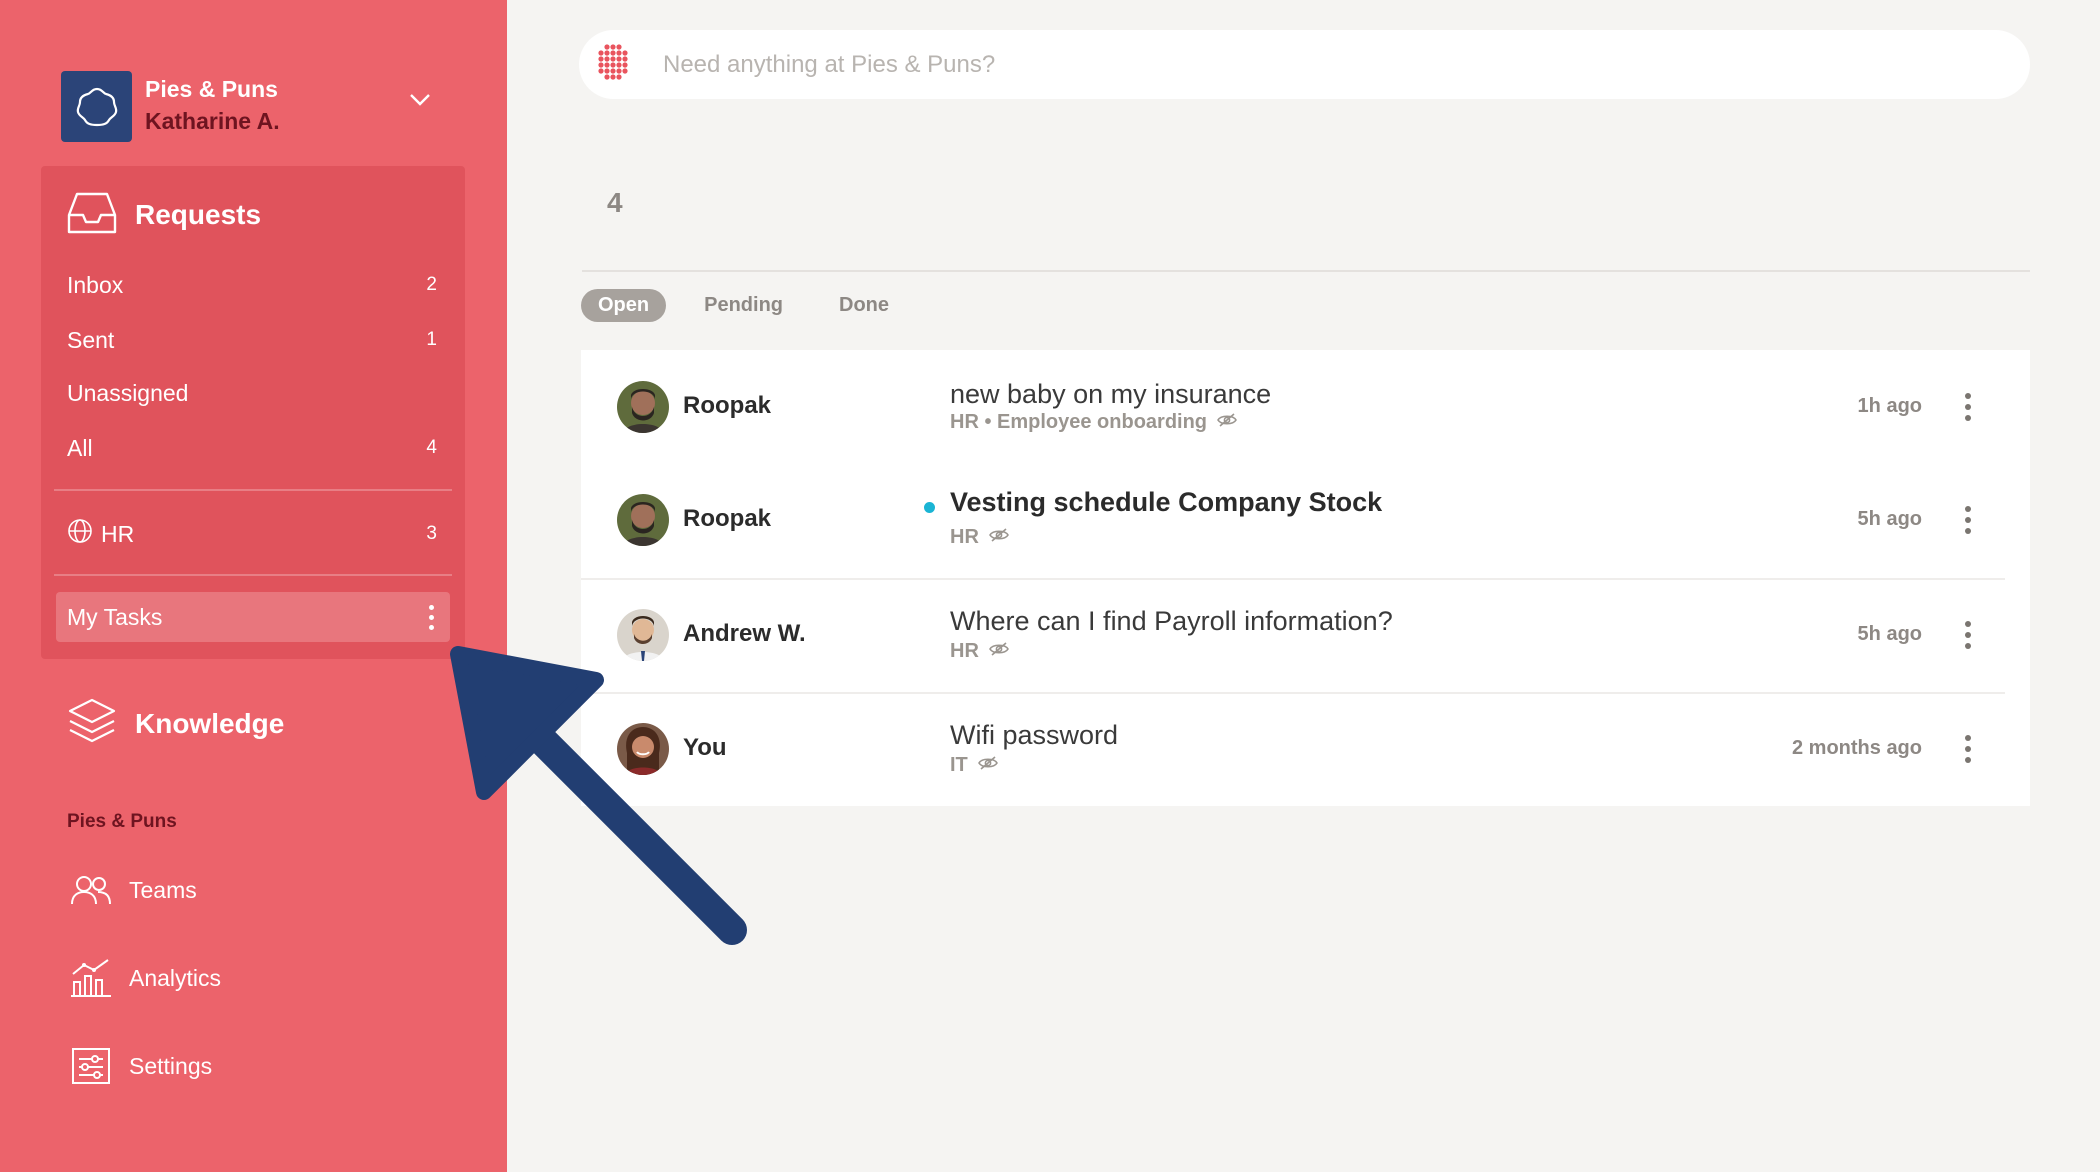  Describe the element at coordinates (91, 1066) in the screenshot. I see `settings-icon` at that location.